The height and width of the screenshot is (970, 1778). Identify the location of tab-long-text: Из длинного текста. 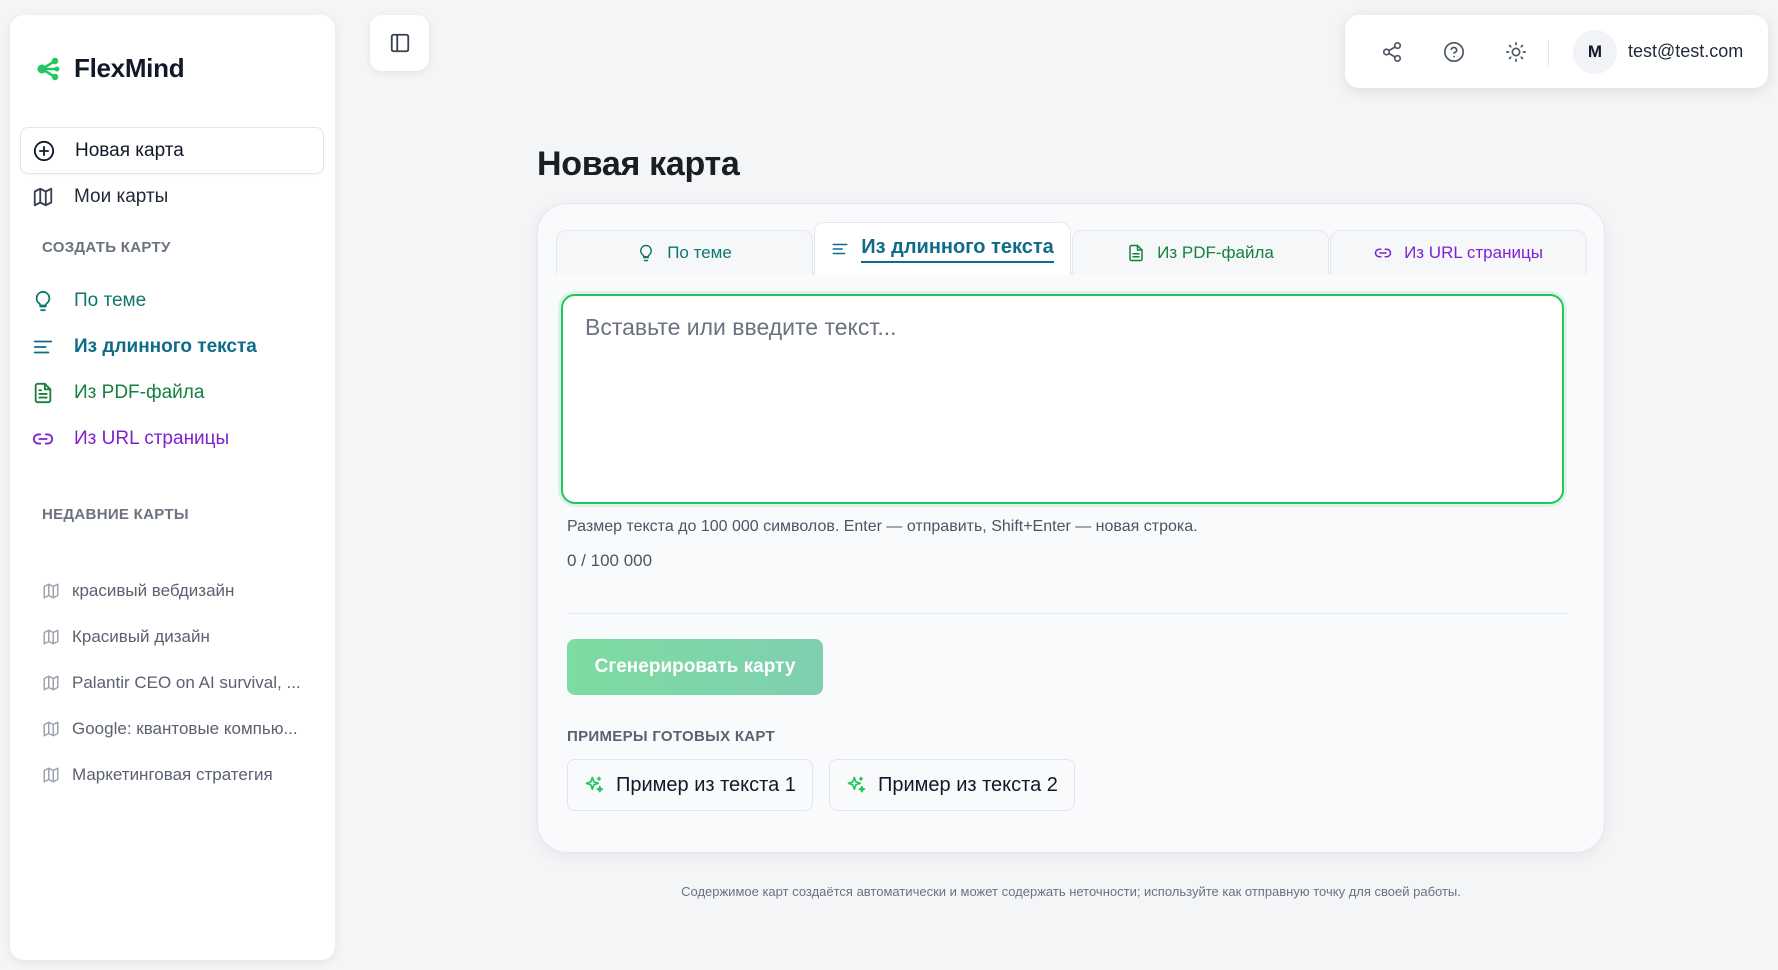
(942, 248).